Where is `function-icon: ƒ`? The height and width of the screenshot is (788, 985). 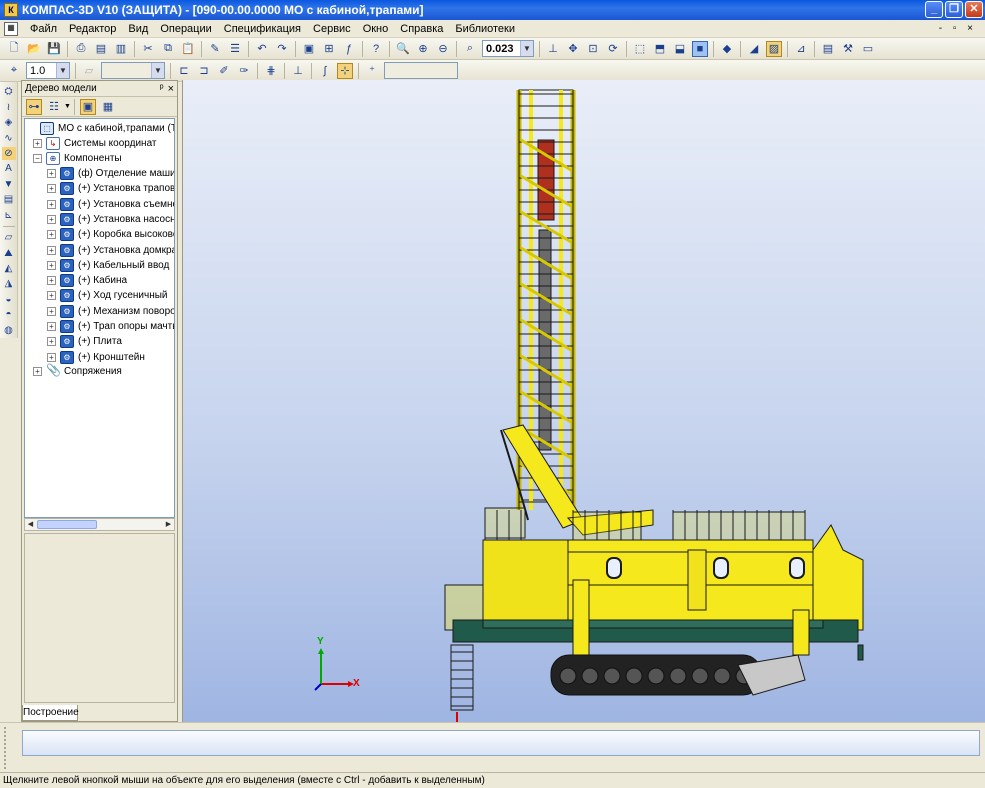 function-icon: ƒ is located at coordinates (349, 49).